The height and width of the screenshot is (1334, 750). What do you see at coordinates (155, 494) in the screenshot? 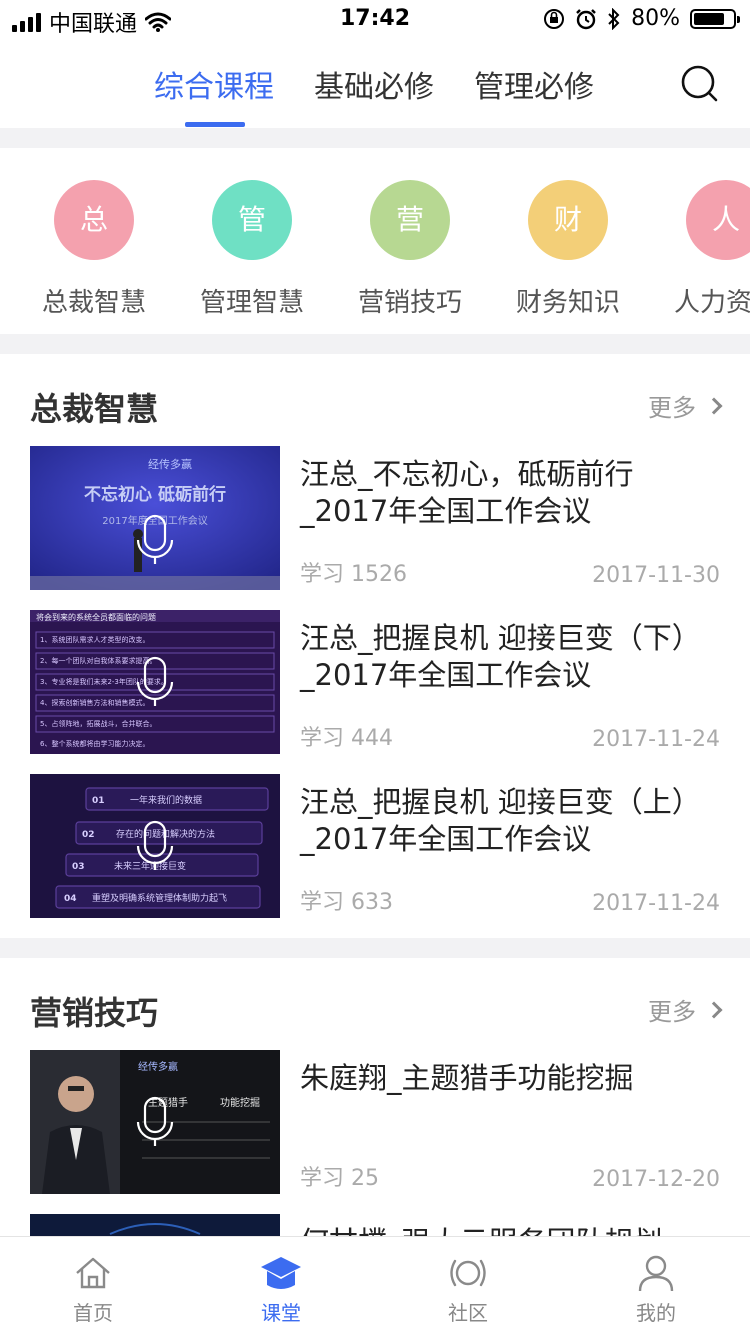
I see `thumb-text: 不忘初心 砥砺前行` at bounding box center [155, 494].